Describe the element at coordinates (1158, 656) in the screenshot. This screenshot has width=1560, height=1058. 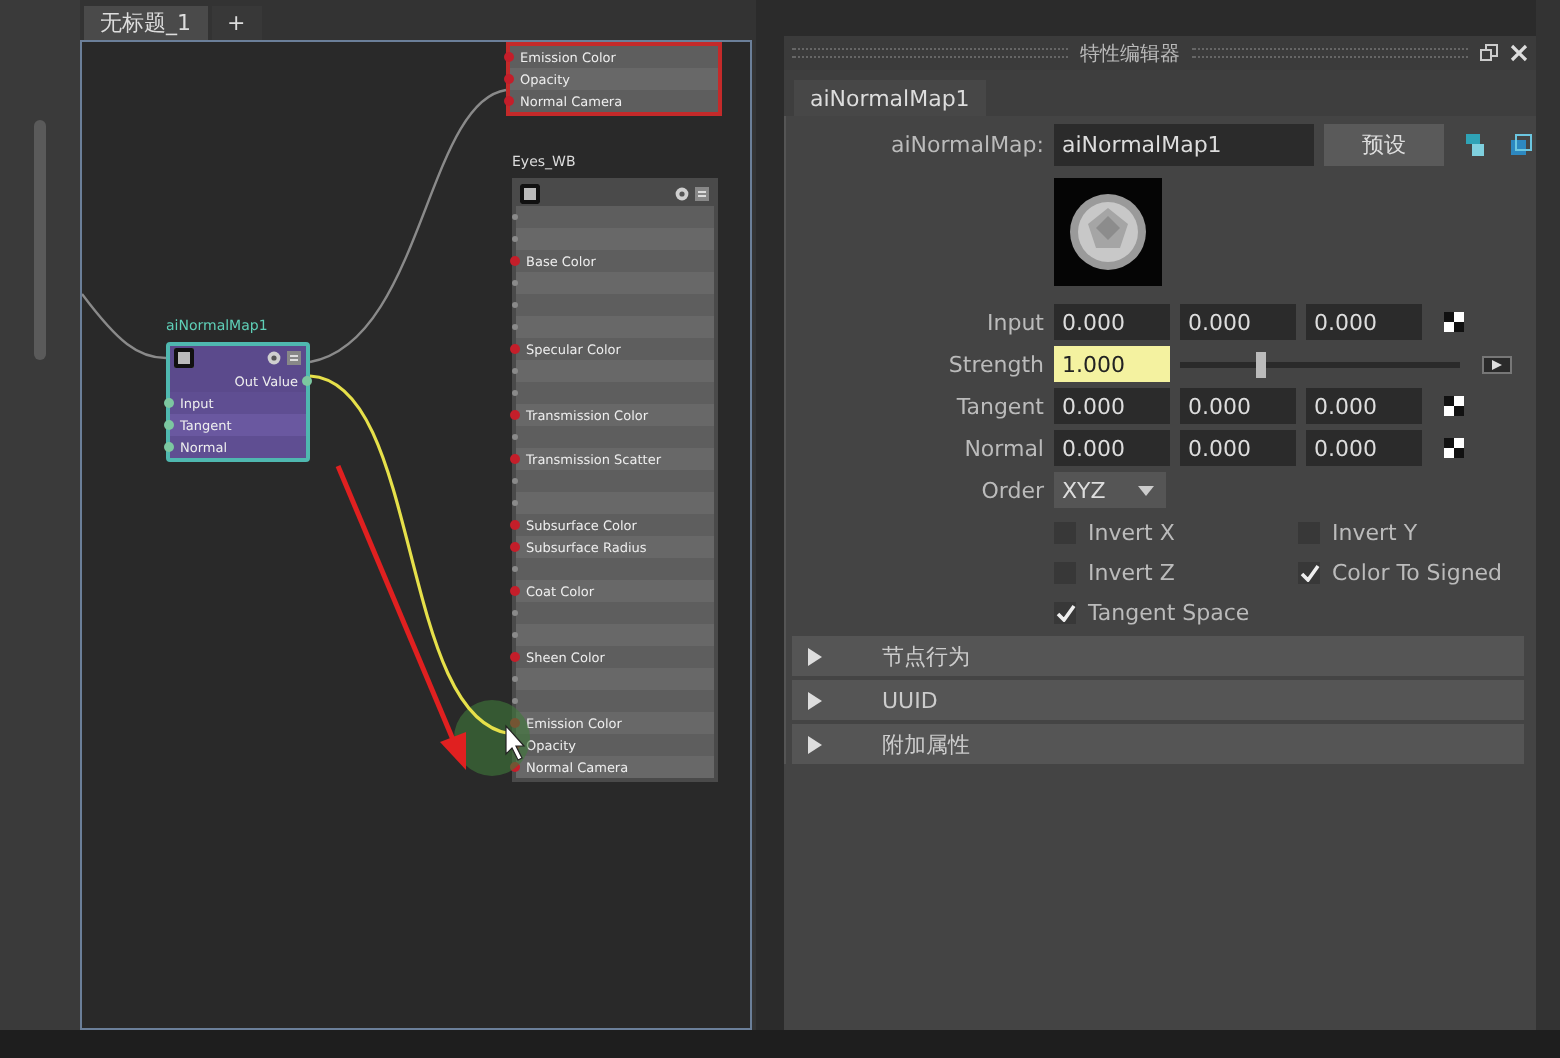
I see `section-header: 节点行为` at that location.